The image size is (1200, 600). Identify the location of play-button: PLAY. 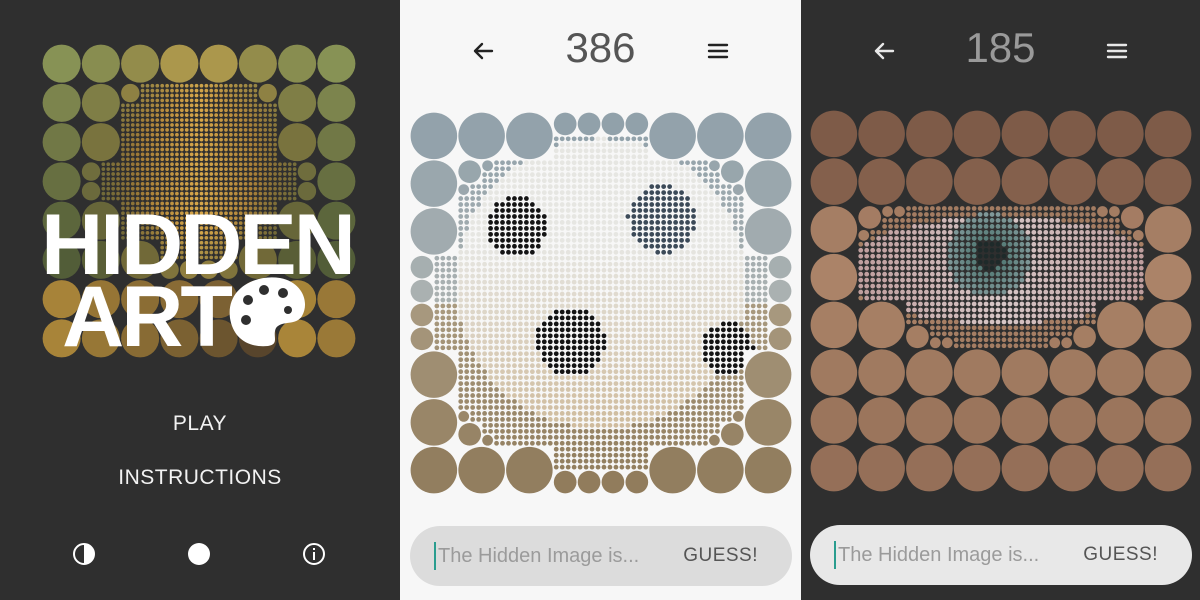
(200, 424).